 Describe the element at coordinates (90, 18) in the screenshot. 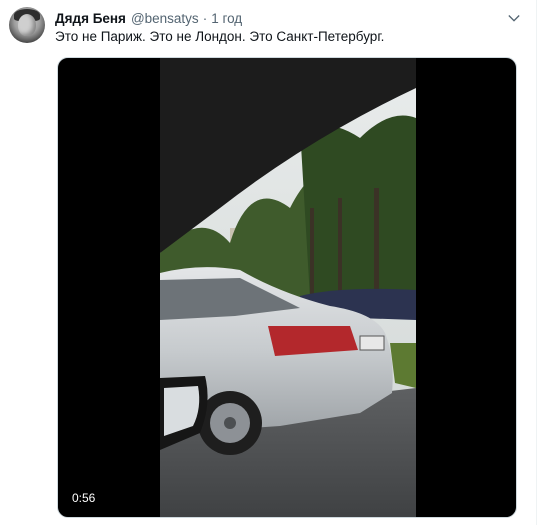

I see `author-name: Дядя Беня` at that location.